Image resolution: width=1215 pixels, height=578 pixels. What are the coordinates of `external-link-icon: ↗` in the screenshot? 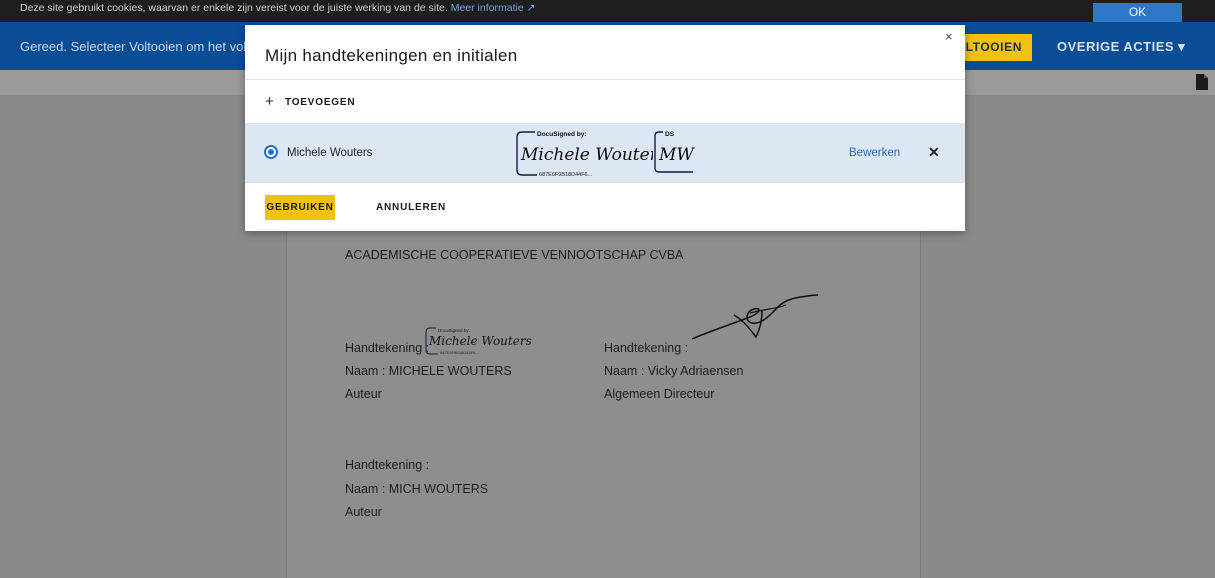 It's located at (531, 8).